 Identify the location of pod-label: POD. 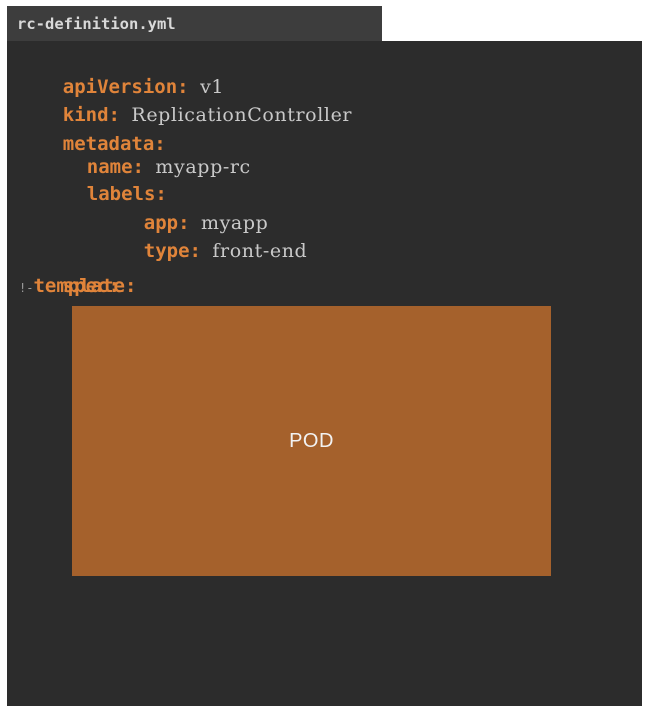
(311, 440).